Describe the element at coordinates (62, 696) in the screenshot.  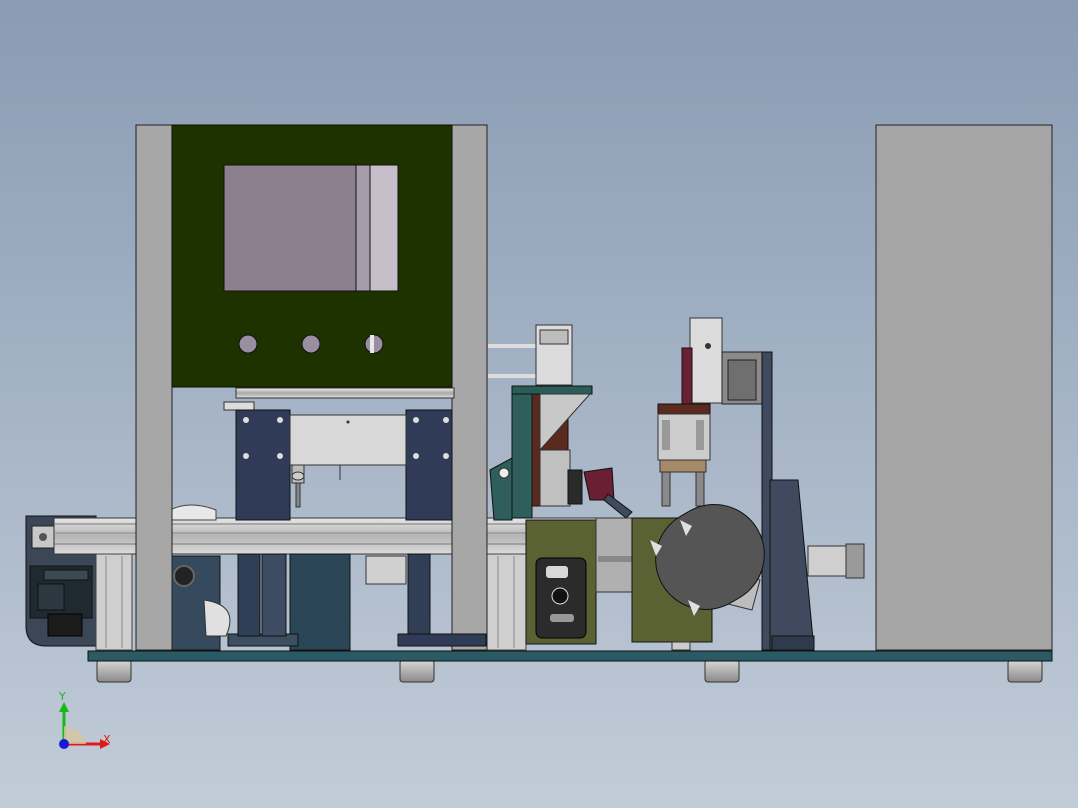
I see `y-axis-label: Y` at that location.